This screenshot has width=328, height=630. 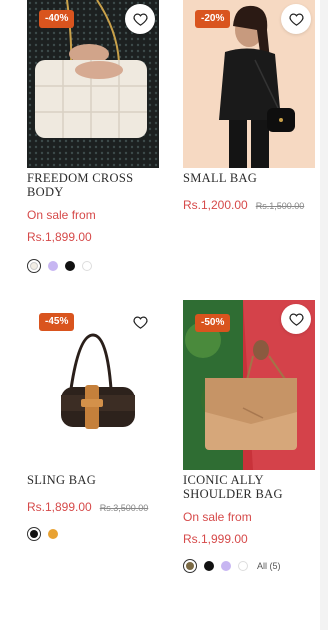 What do you see at coordinates (249, 84) in the screenshot?
I see `product-image: -20%` at bounding box center [249, 84].